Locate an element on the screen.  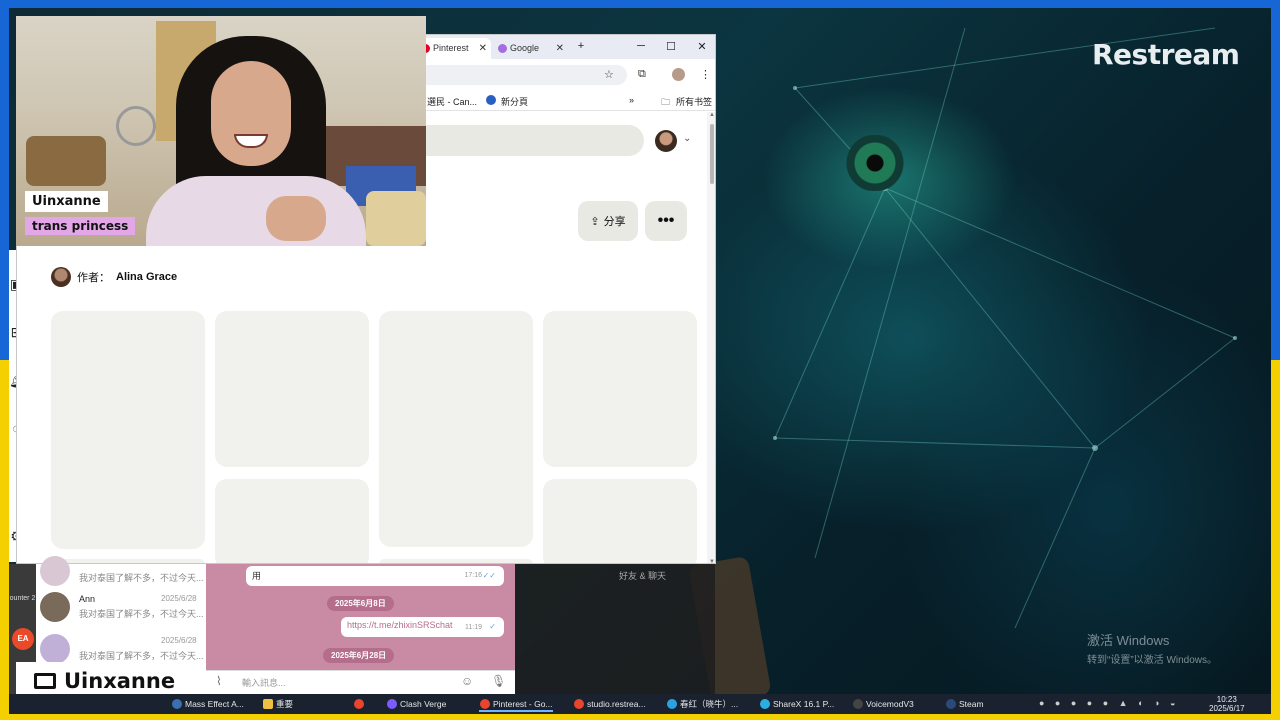
friends-panel: 好友 & 聊天 is located at coordinates (615, 629).